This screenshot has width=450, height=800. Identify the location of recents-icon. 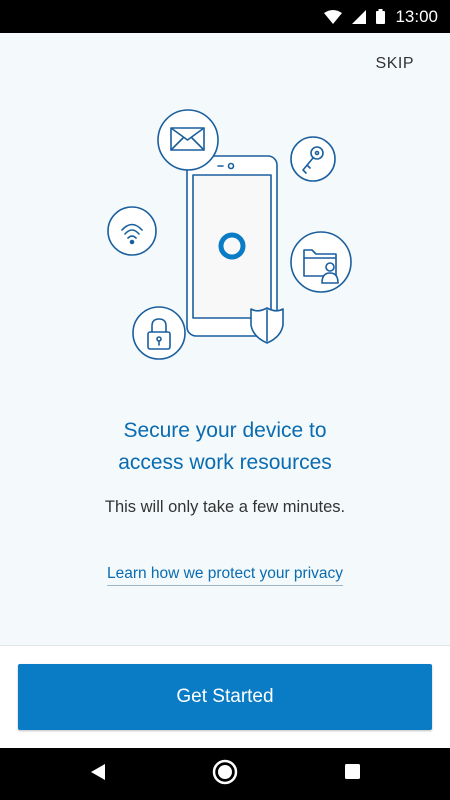
(352, 774).